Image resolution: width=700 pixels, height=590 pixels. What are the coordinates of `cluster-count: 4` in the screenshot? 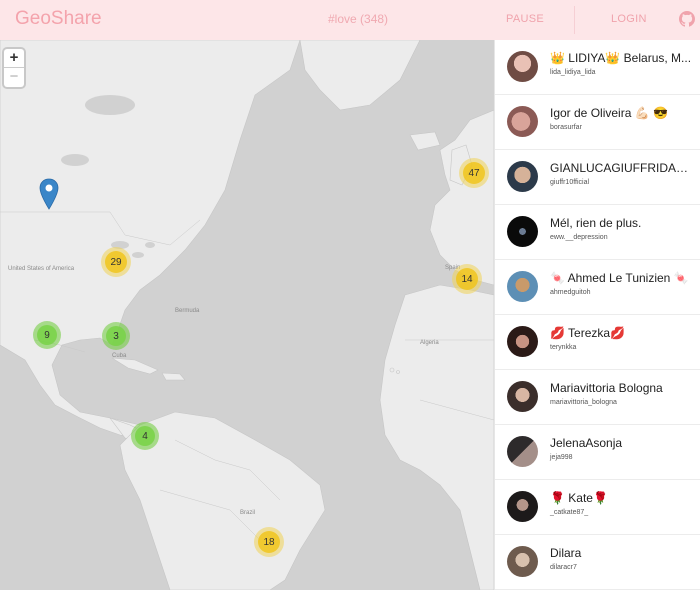 It's located at (145, 436).